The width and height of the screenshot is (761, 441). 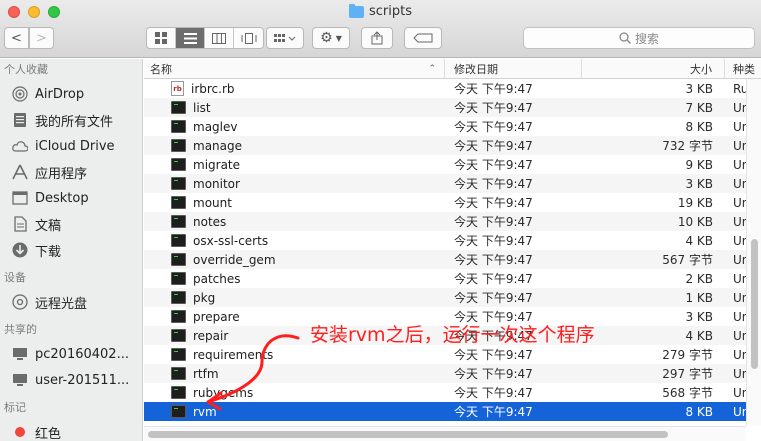 What do you see at coordinates (653, 68) in the screenshot?
I see `column-header-size: 大小` at bounding box center [653, 68].